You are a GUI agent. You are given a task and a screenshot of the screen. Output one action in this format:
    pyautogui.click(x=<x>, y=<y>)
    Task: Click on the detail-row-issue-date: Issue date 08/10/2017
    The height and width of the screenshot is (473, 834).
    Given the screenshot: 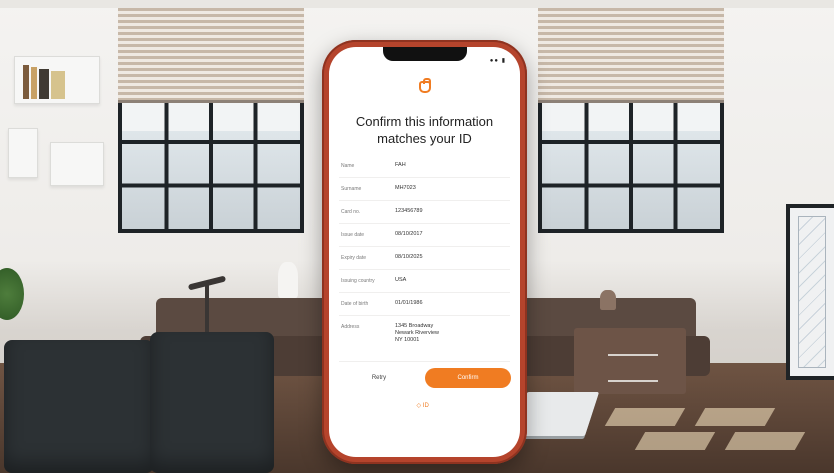 What is the action you would take?
    pyautogui.click(x=424, y=235)
    